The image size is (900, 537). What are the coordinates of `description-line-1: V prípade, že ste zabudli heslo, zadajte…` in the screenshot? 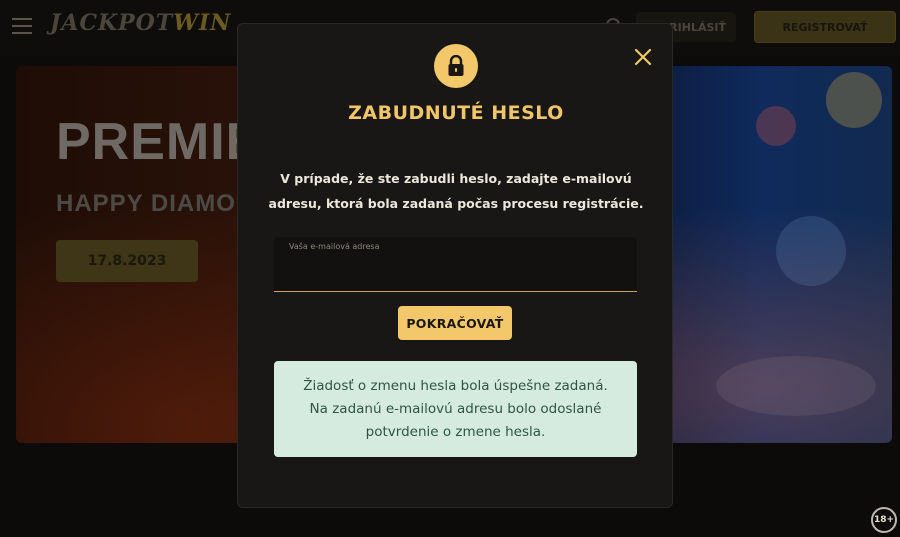 It's located at (456, 178).